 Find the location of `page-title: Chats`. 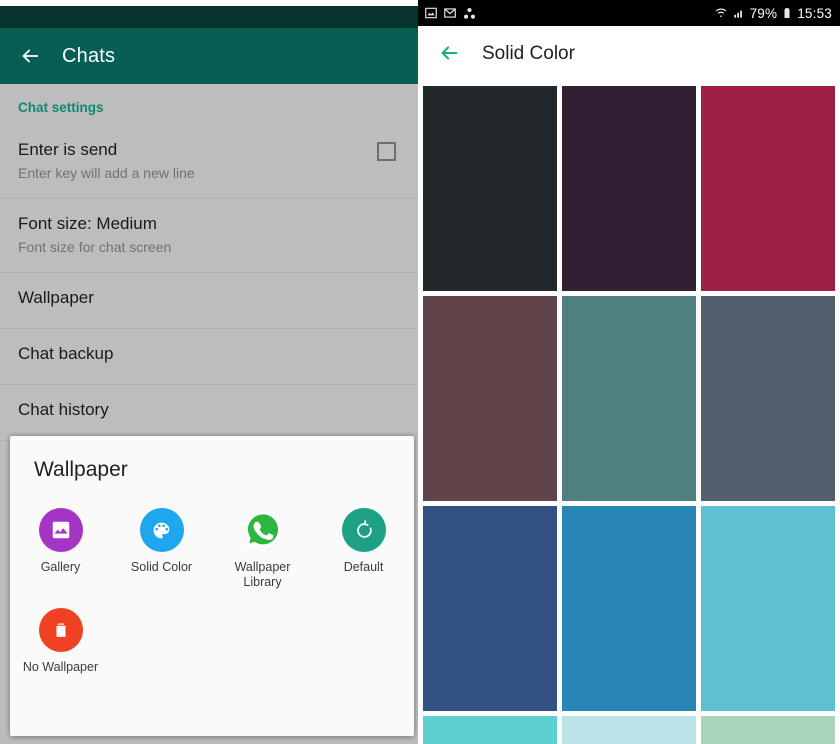

page-title: Chats is located at coordinates (89, 55).